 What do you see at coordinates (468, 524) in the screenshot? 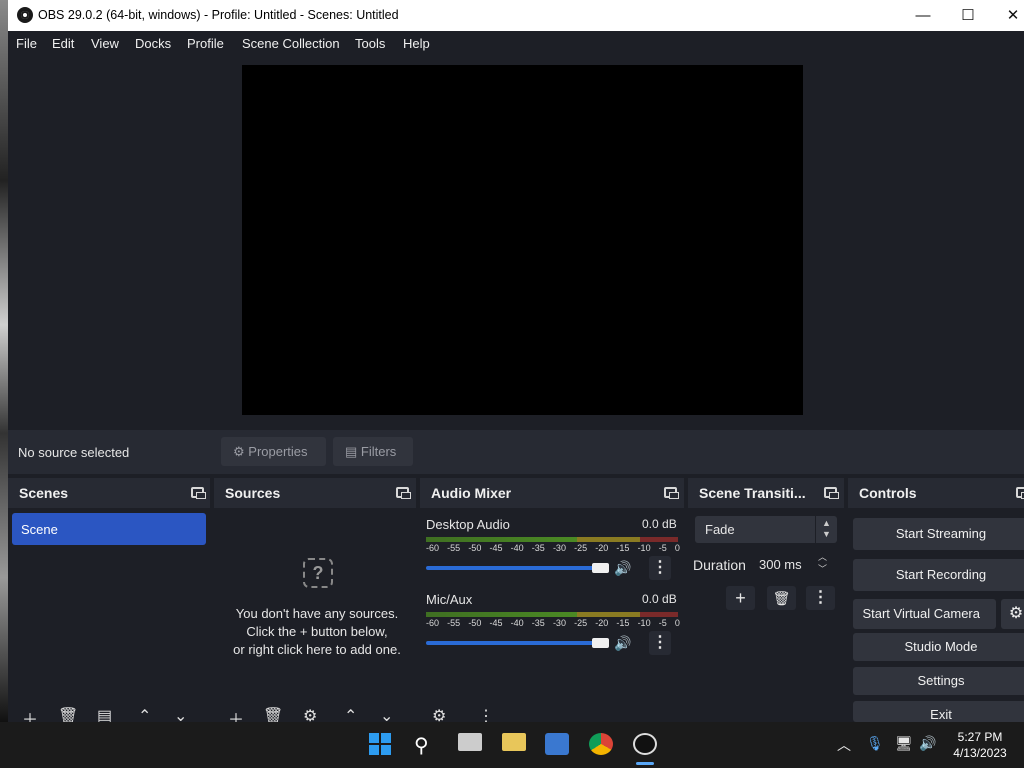
I see `desktop-audio-label: Desktop Audio` at bounding box center [468, 524].